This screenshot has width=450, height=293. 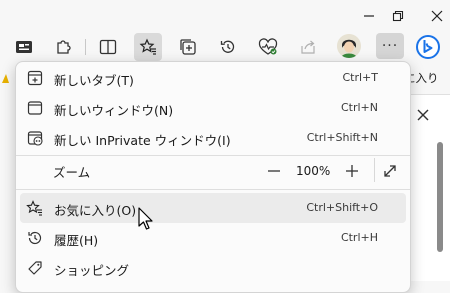 I want to click on shopping-tag-icon, so click(x=35, y=268).